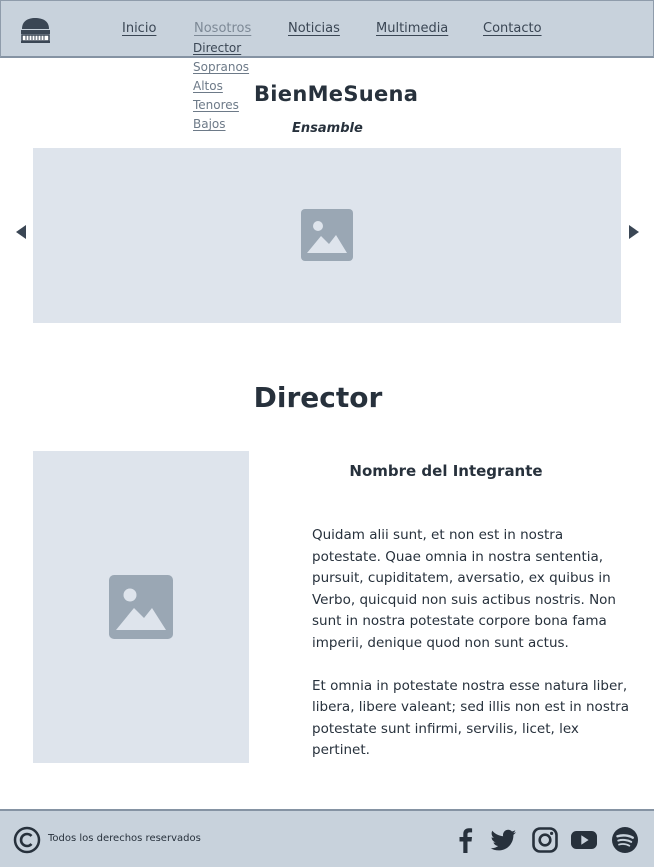 This screenshot has width=654, height=867. I want to click on dropdown-item-altos: Altos, so click(221, 87).